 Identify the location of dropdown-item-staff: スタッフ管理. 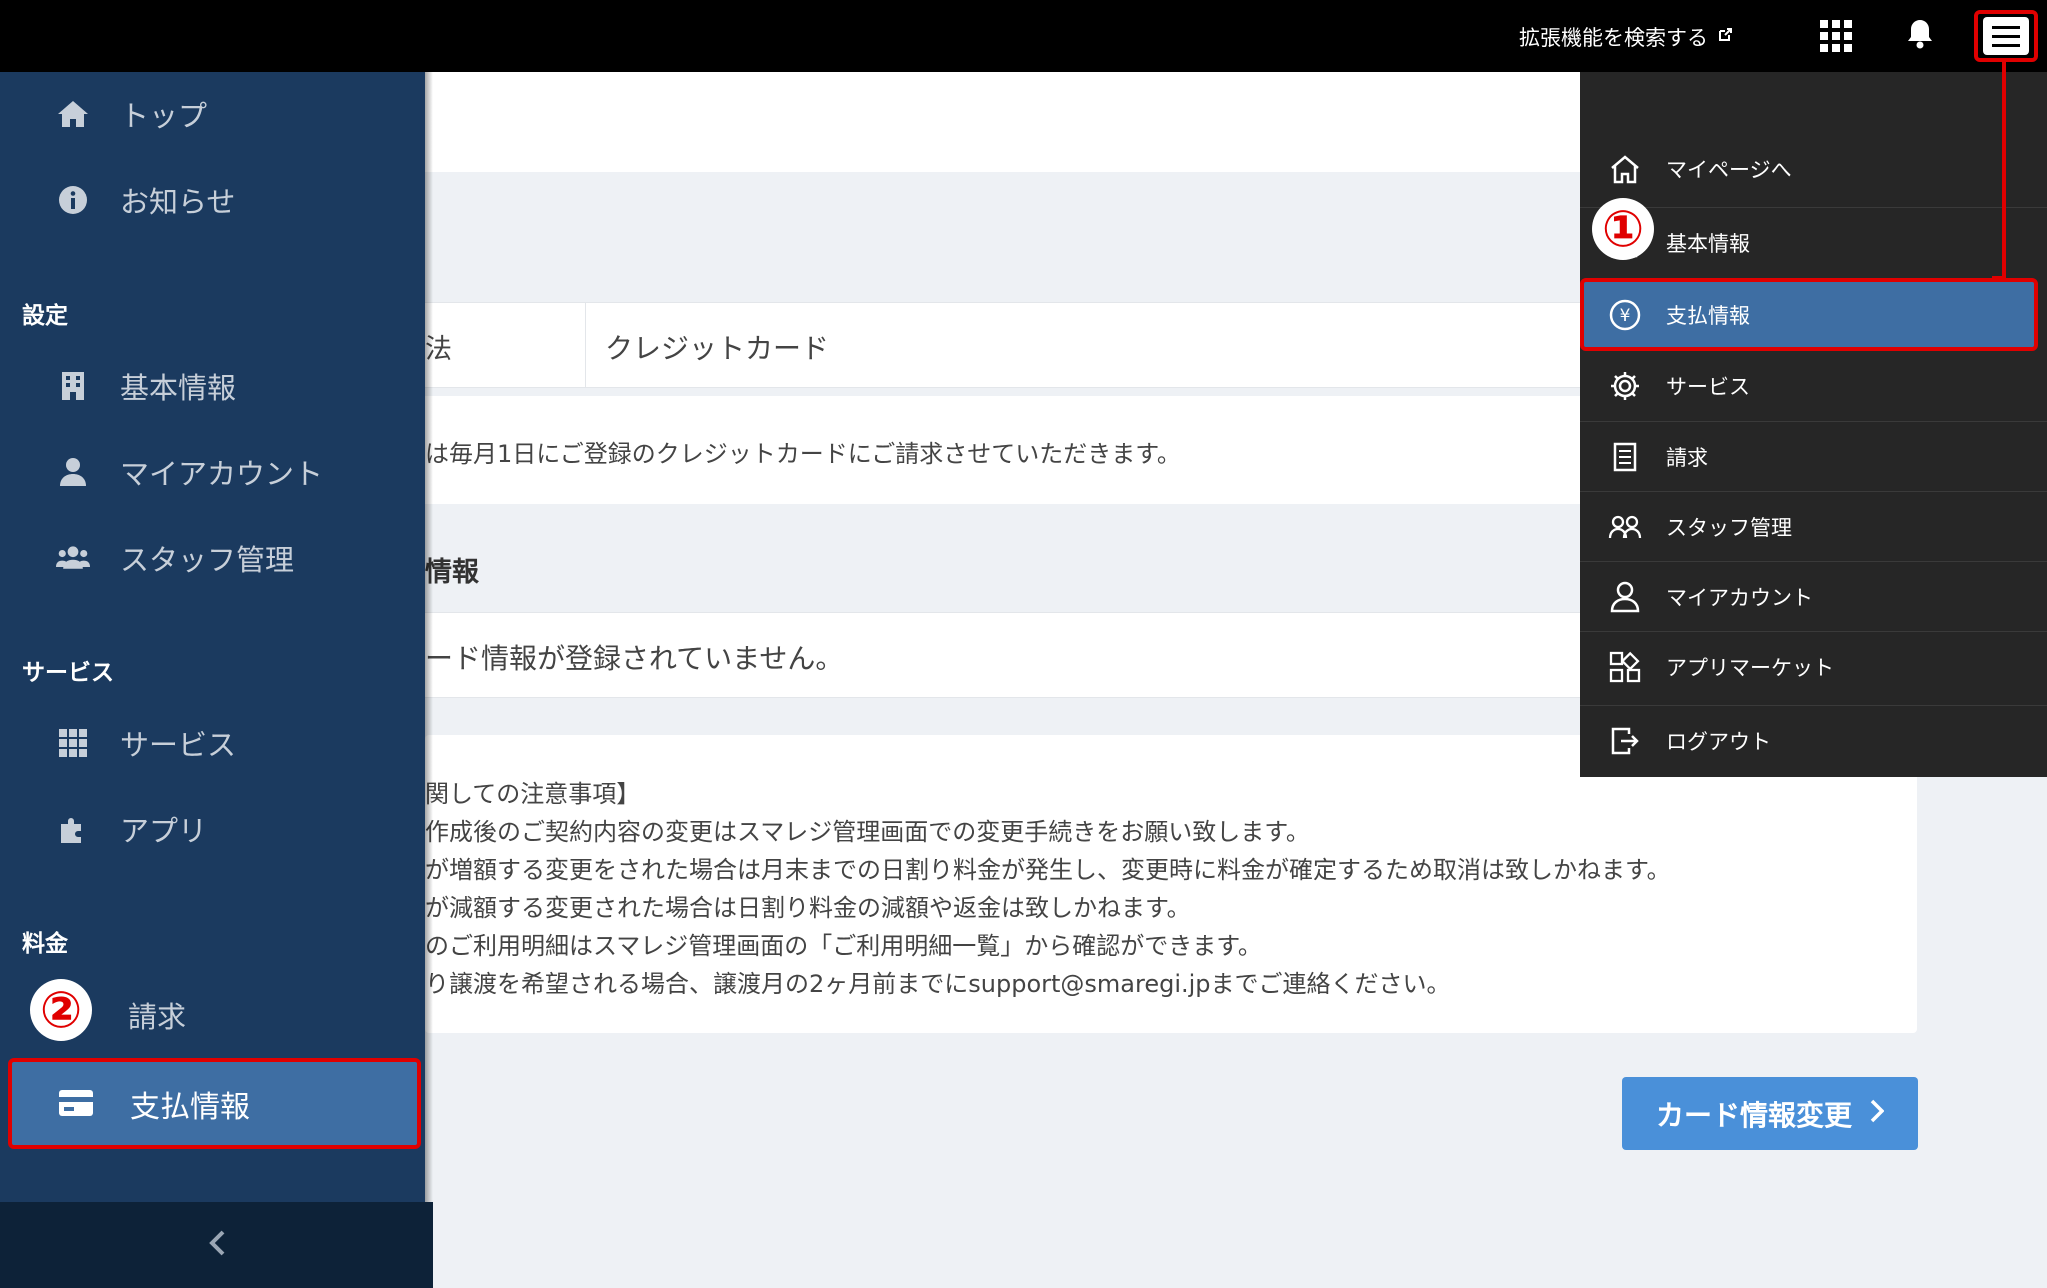
(1813, 526).